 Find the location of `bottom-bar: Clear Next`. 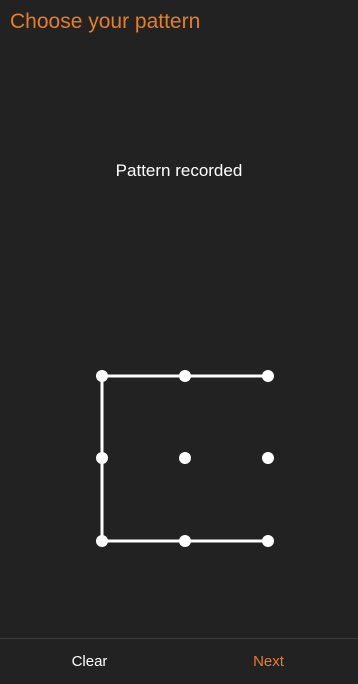

bottom-bar: Clear Next is located at coordinates (179, 661).